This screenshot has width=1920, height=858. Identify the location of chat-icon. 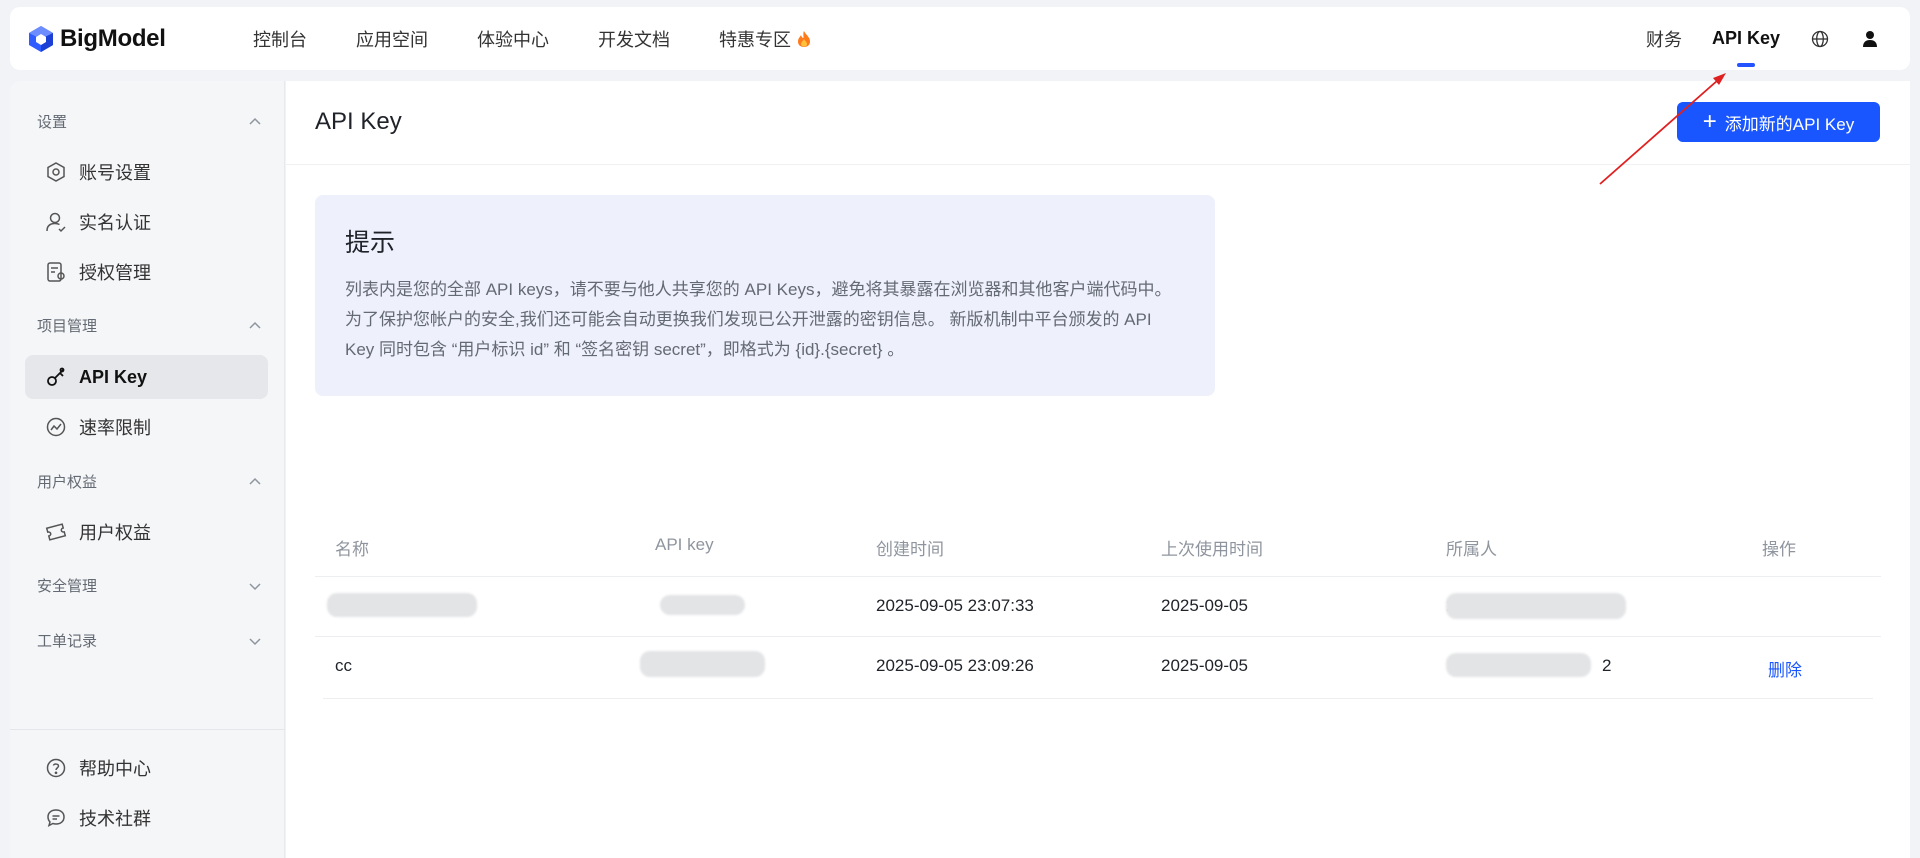
(56, 818).